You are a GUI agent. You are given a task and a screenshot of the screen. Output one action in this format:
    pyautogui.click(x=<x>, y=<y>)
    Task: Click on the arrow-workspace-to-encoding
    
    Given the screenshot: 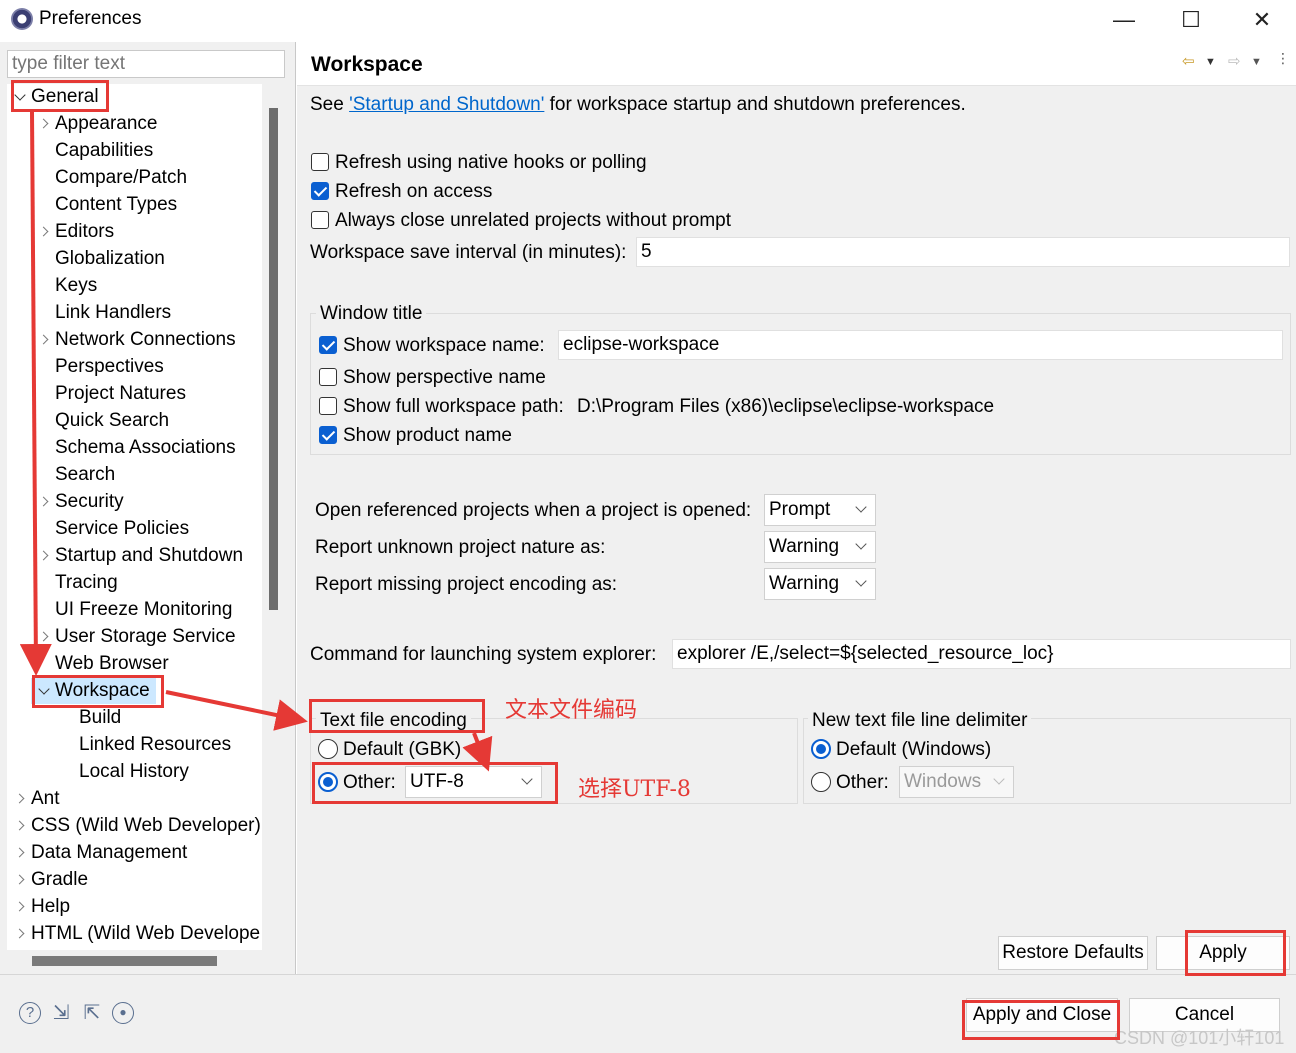 What is the action you would take?
    pyautogui.click(x=236, y=710)
    